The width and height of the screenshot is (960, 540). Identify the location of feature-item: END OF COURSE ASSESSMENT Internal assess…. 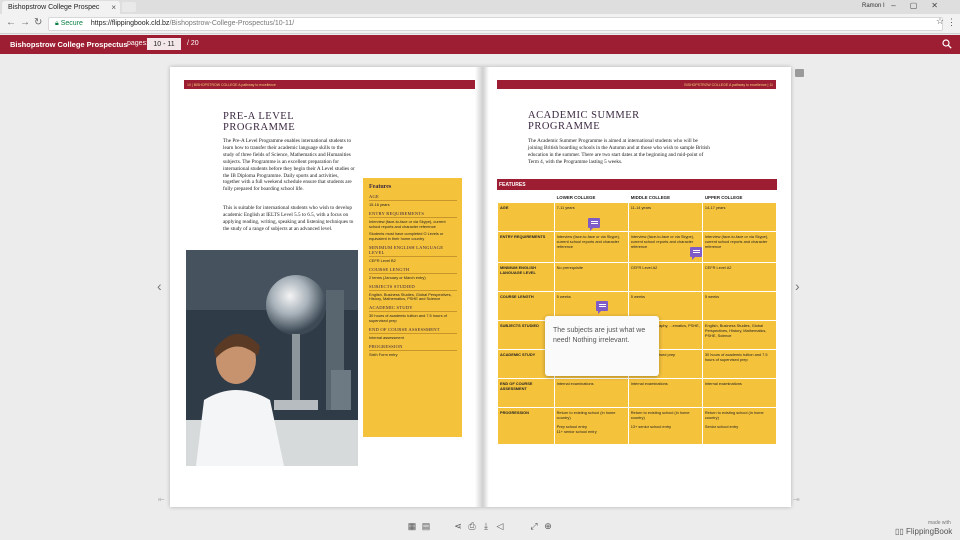
(413, 334).